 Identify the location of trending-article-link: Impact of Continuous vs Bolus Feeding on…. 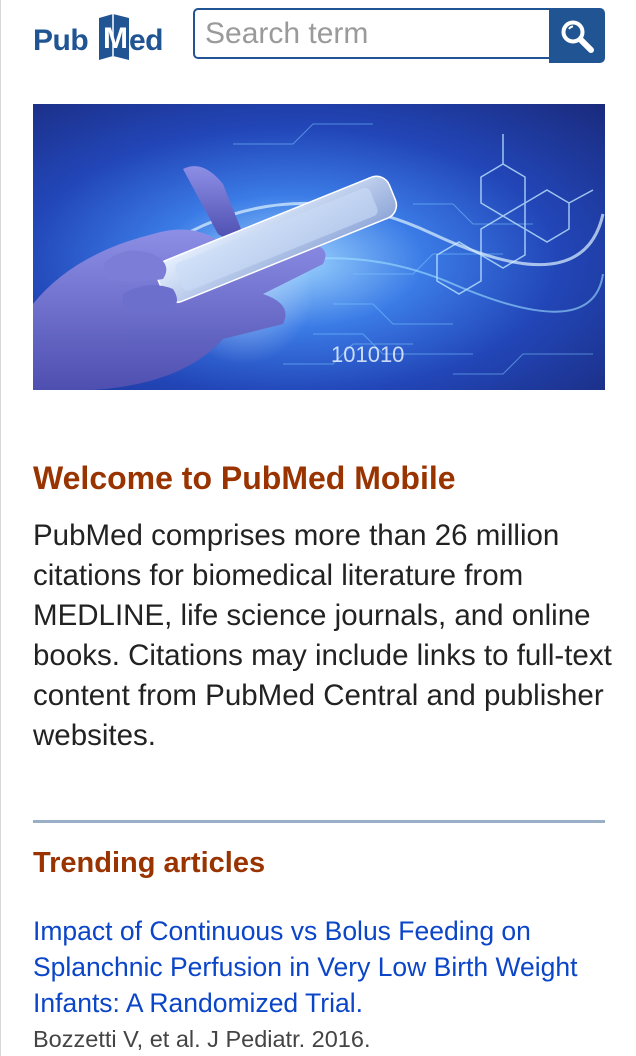
(319, 967).